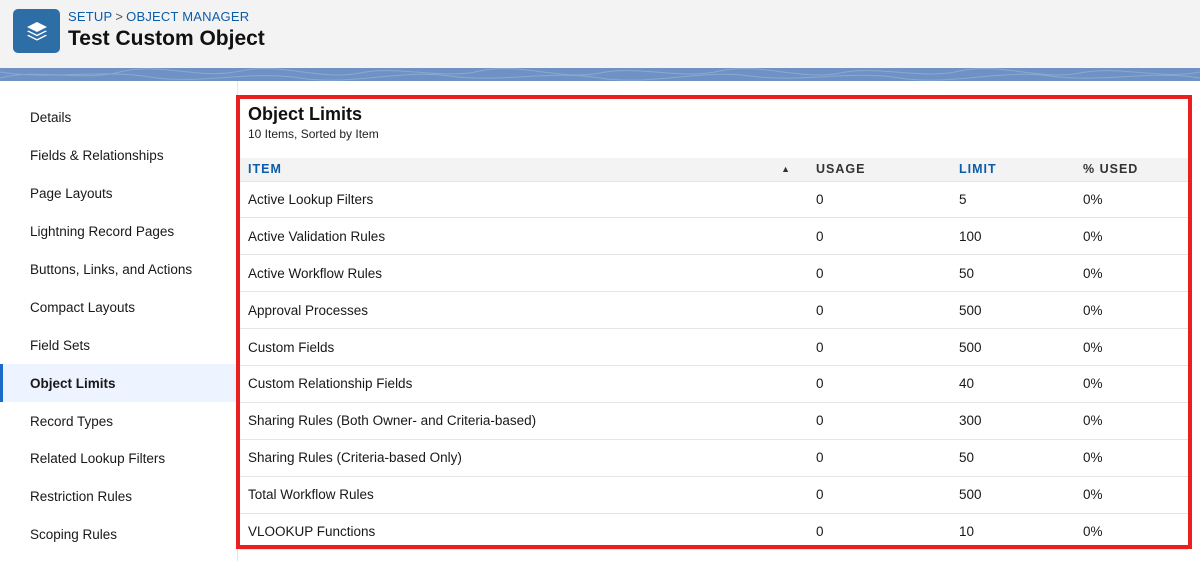  I want to click on sidebar-item-fields-relationships: Fields & Relationships, so click(118, 156).